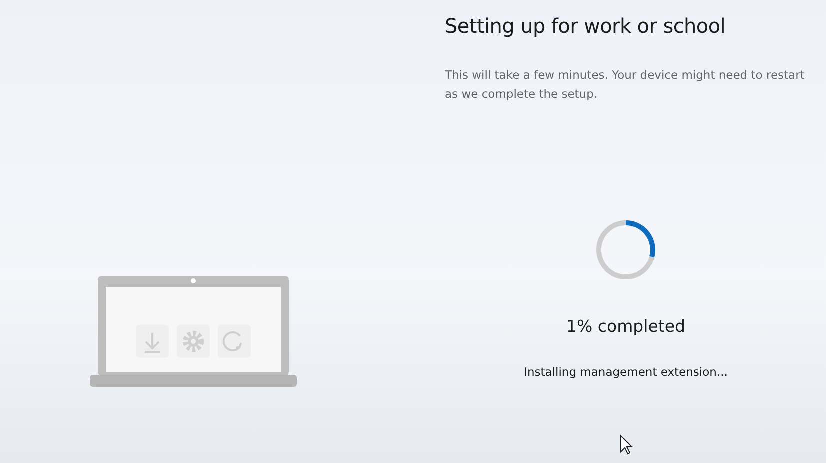  I want to click on description-text: This will take a few minutes. Your device might need to restart as we complete the setup., so click(625, 85).